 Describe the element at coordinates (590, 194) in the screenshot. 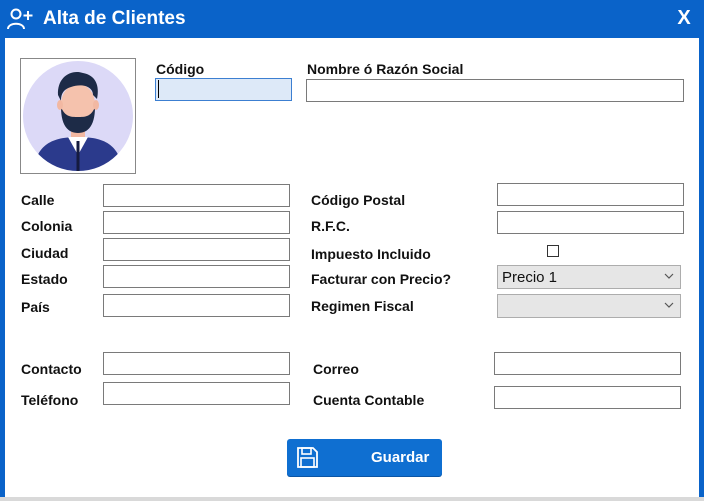

I see `codigo-postal-input` at that location.